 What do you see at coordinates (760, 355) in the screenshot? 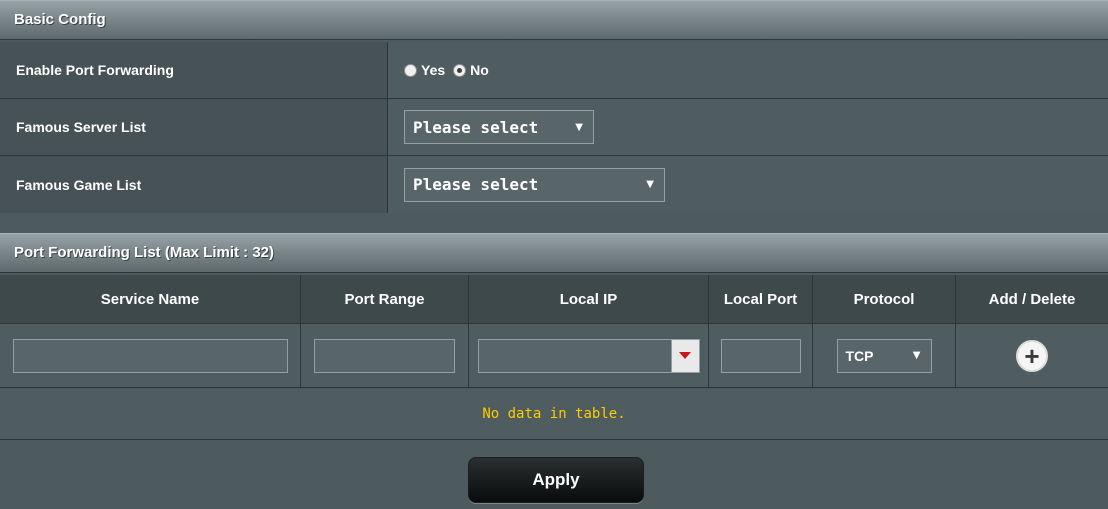
I see `local-port-input` at bounding box center [760, 355].